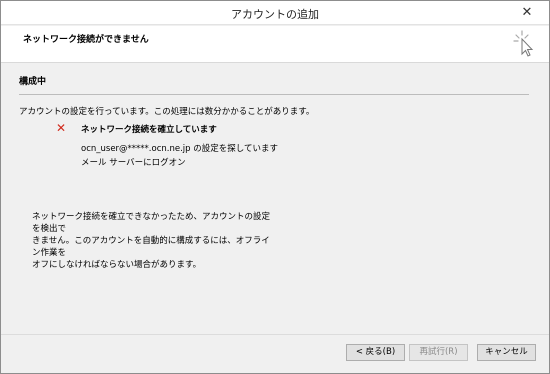 The image size is (550, 374). I want to click on error-line: オフにしなければならない場合があります。, so click(117, 265).